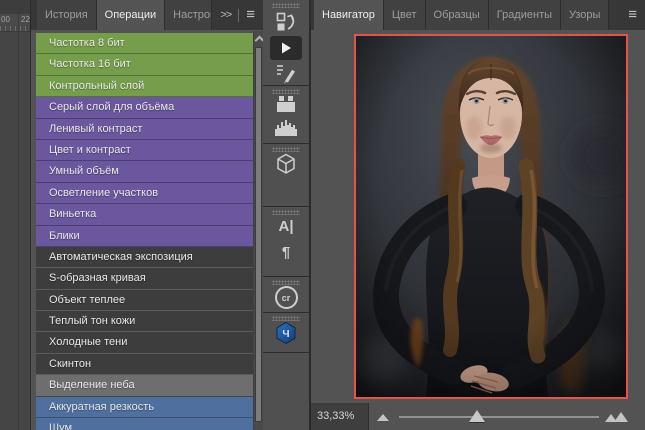  Describe the element at coordinates (144, 86) in the screenshot. I see `action-item: Контрольный слой` at that location.